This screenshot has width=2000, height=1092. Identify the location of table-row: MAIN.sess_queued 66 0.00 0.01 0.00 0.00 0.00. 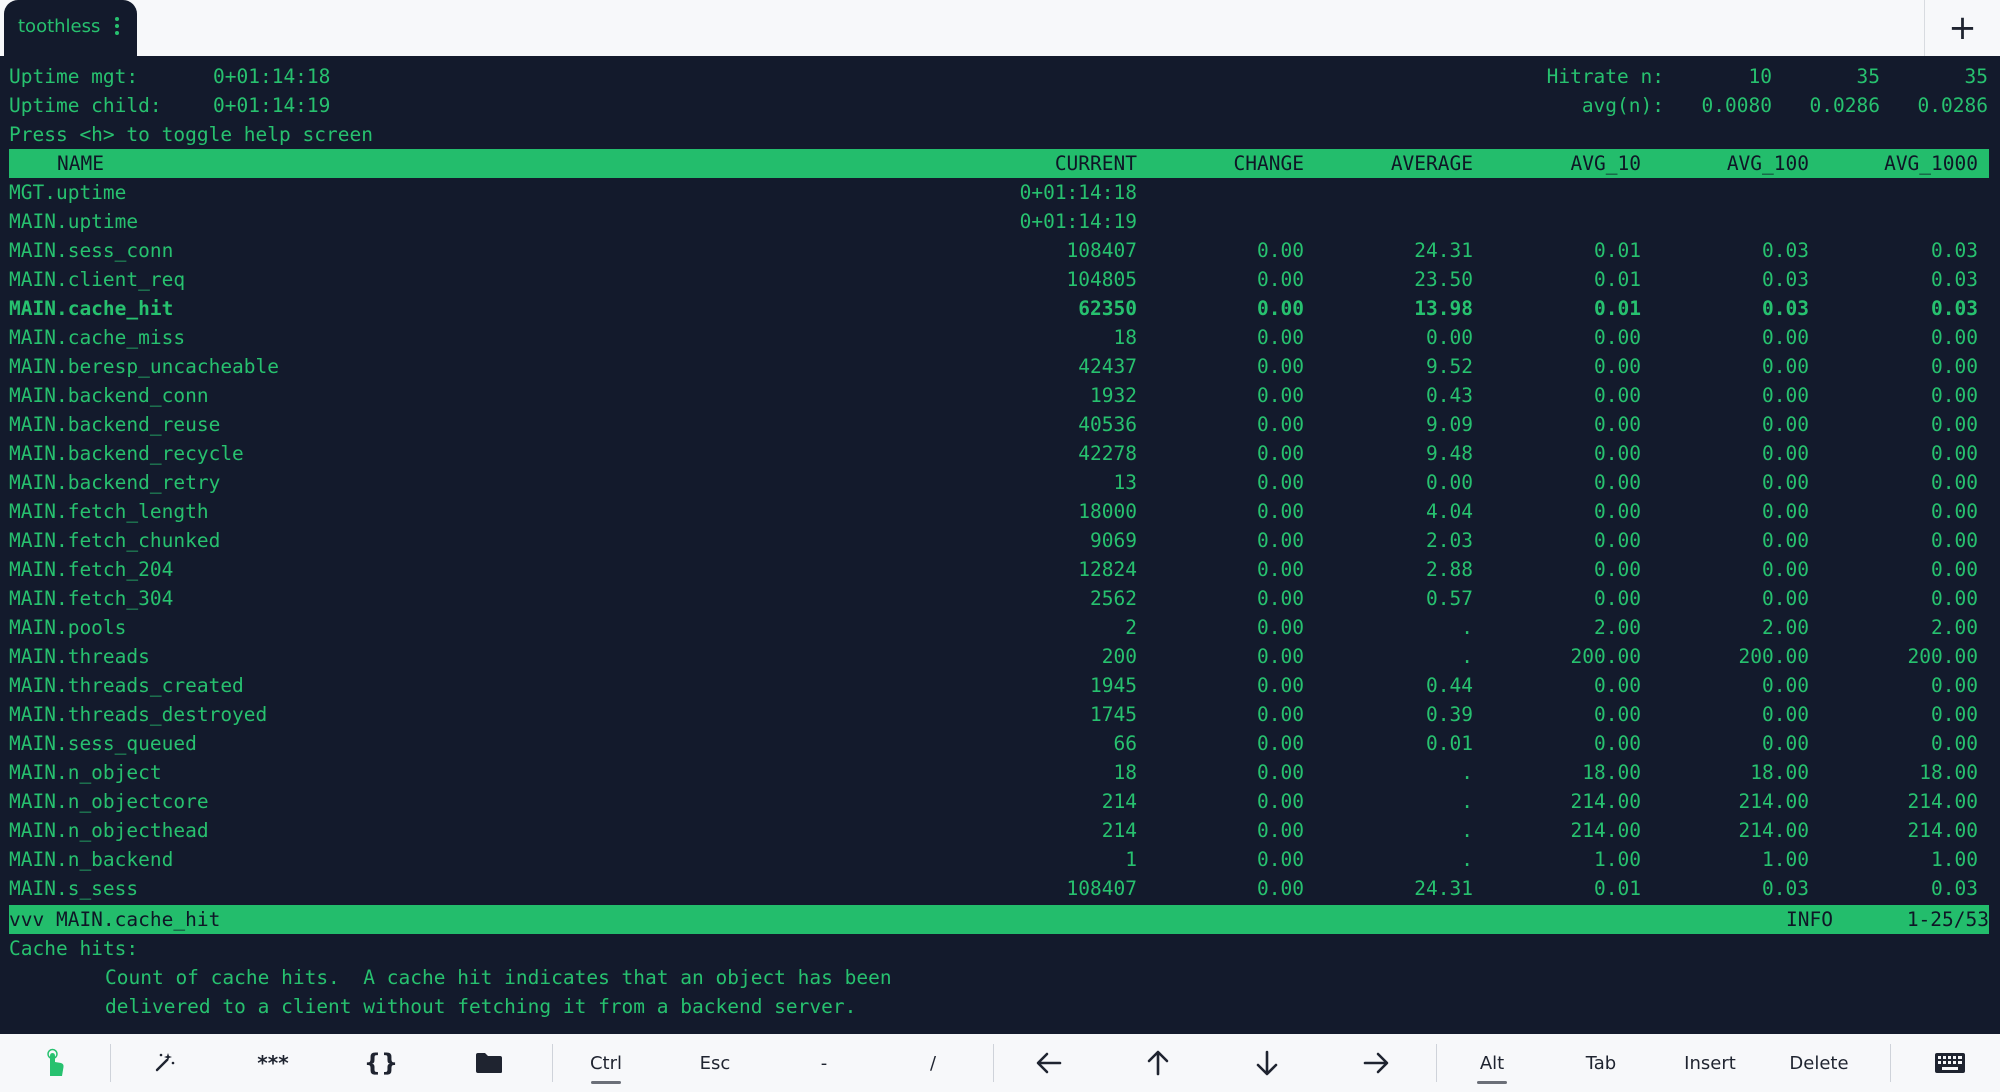
(1000, 743).